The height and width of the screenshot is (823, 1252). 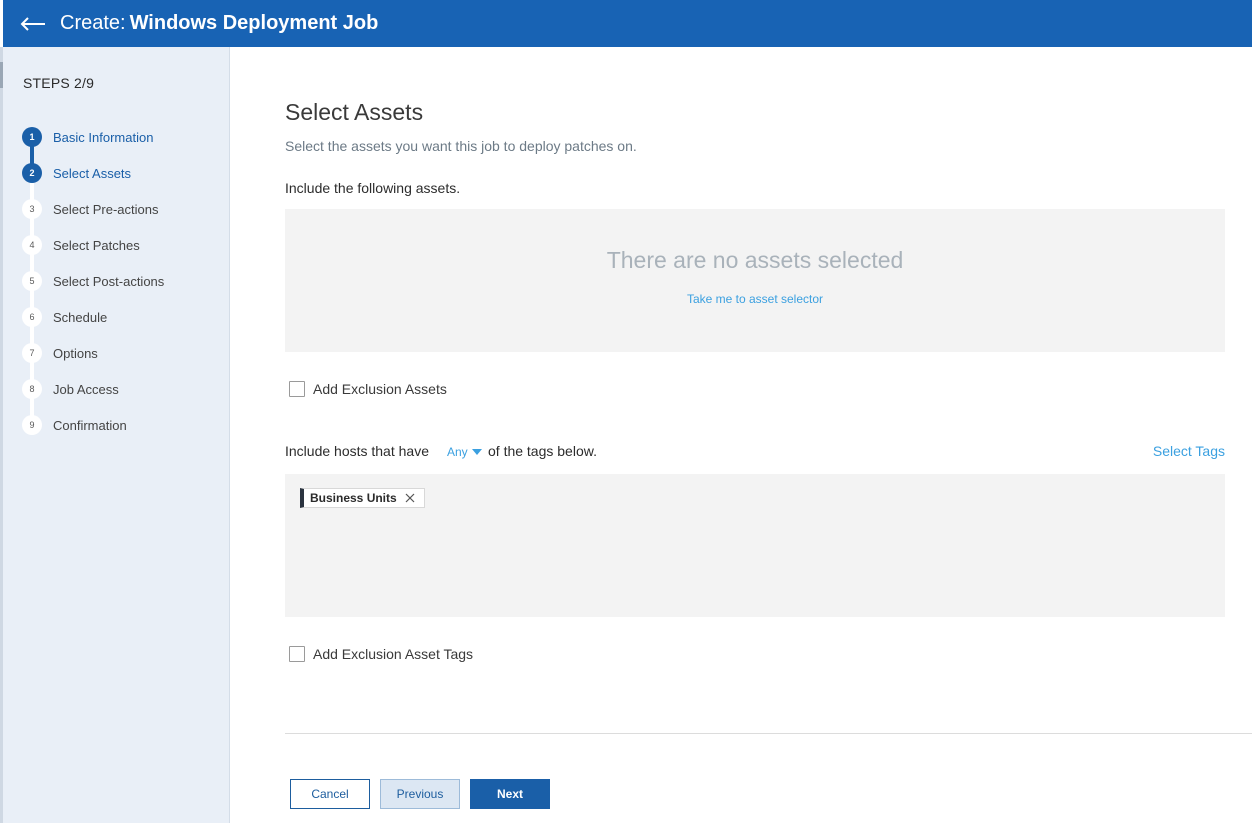 What do you see at coordinates (106, 209) in the screenshot?
I see `step-label: Select Pre-actions` at bounding box center [106, 209].